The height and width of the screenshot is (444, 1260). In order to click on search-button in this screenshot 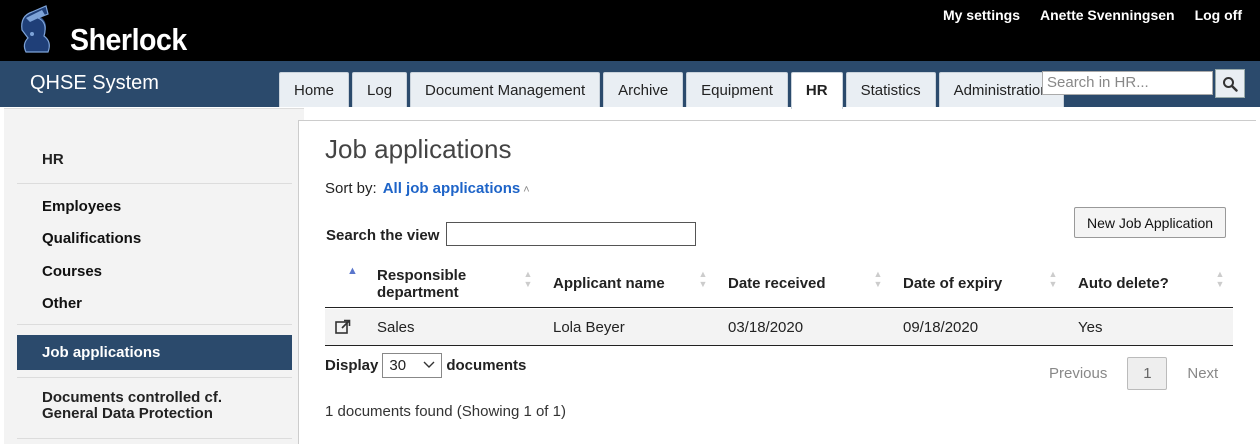, I will do `click(1230, 83)`.